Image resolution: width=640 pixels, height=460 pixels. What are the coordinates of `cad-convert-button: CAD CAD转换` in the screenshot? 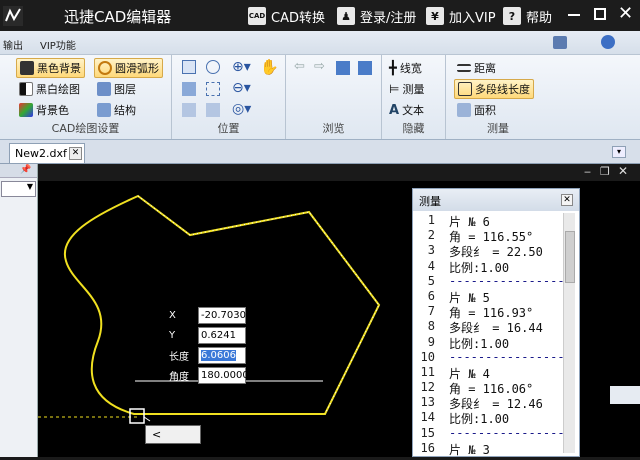 It's located at (286, 16).